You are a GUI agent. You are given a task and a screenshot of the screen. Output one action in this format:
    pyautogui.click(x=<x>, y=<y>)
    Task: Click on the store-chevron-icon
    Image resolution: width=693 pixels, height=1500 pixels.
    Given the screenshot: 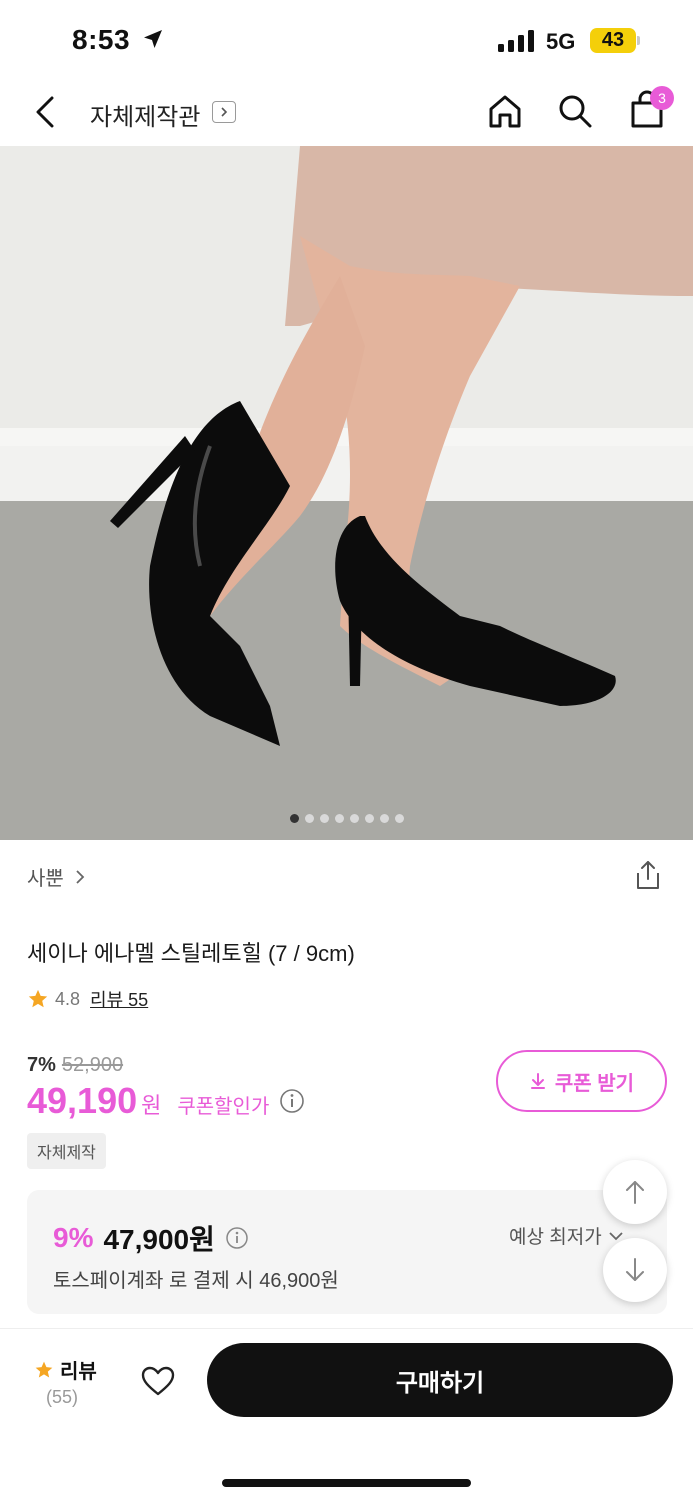 What is the action you would take?
    pyautogui.click(x=224, y=112)
    